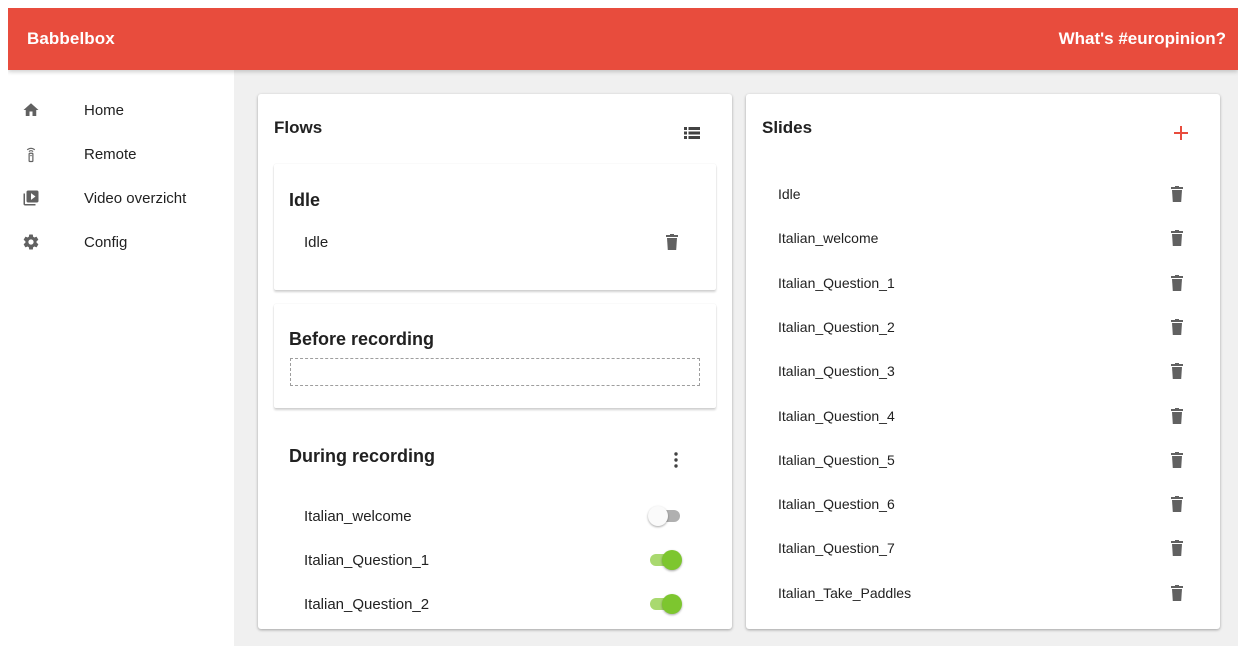 Image resolution: width=1238 pixels, height=646 pixels. Describe the element at coordinates (836, 416) in the screenshot. I see `slide-label: Italian_Question_4` at that location.